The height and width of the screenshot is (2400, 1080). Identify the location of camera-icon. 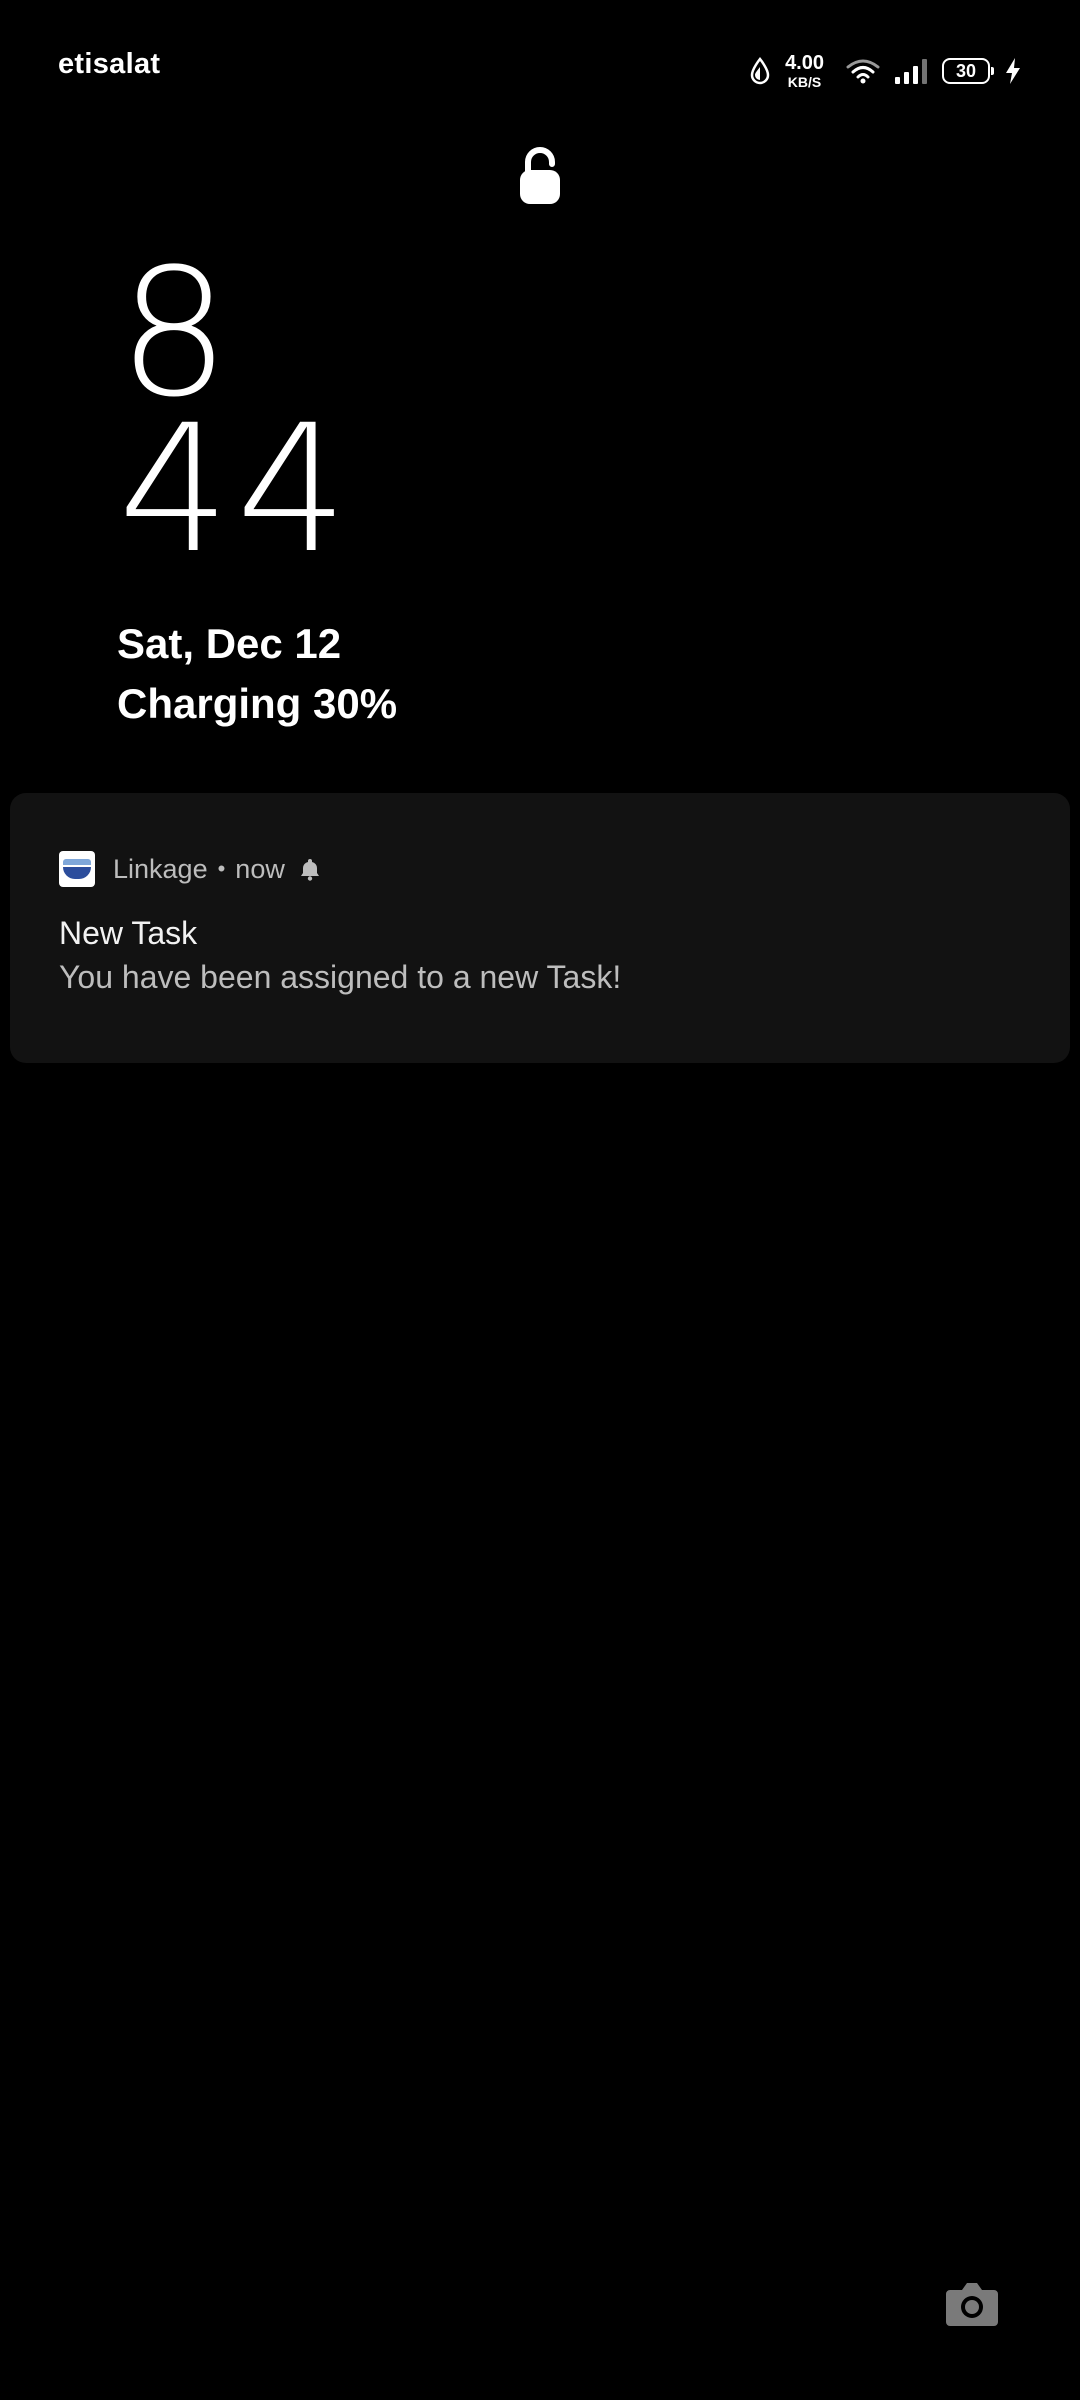
(972, 2304).